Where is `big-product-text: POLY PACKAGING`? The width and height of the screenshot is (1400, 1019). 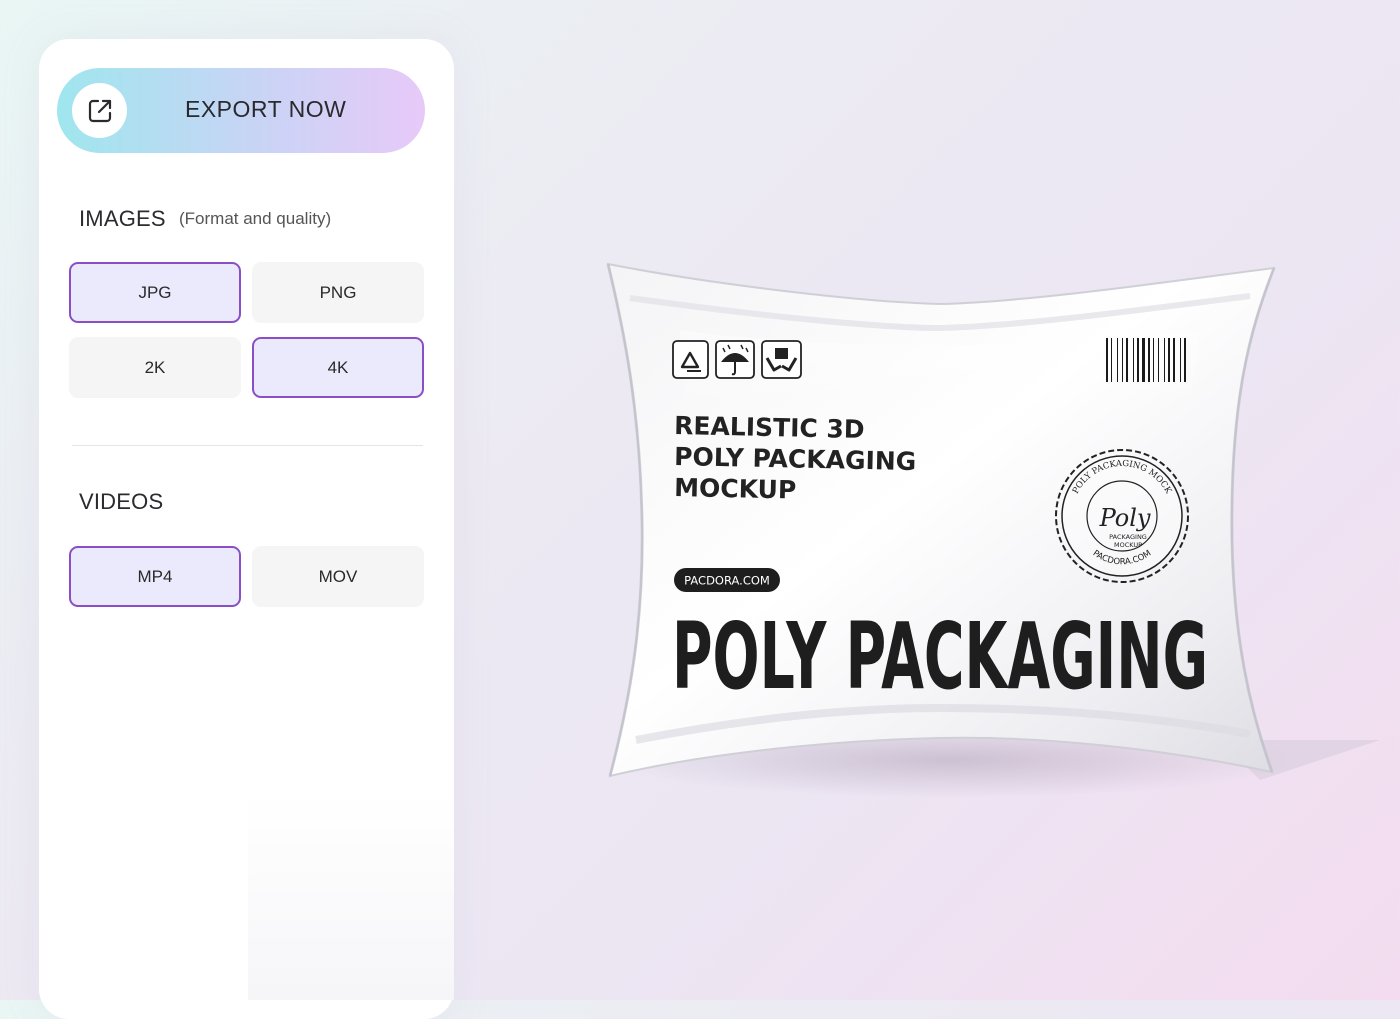 big-product-text: POLY PACKAGING is located at coordinates (940, 656).